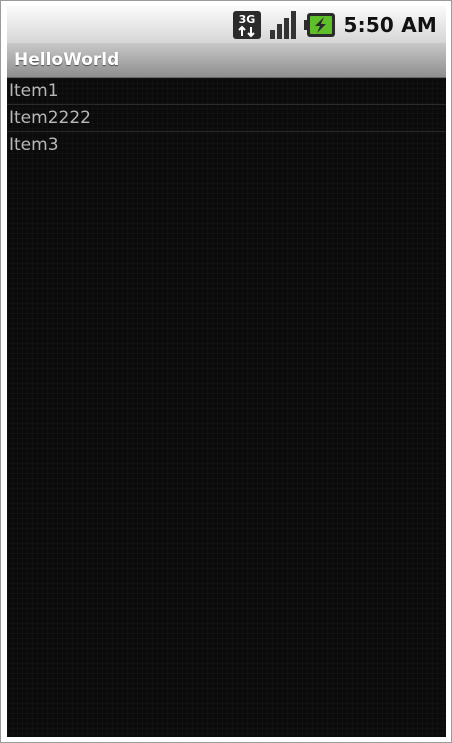 This screenshot has height=743, width=452. I want to click on status-bar: 3G 5:50 AM, so click(226, 24).